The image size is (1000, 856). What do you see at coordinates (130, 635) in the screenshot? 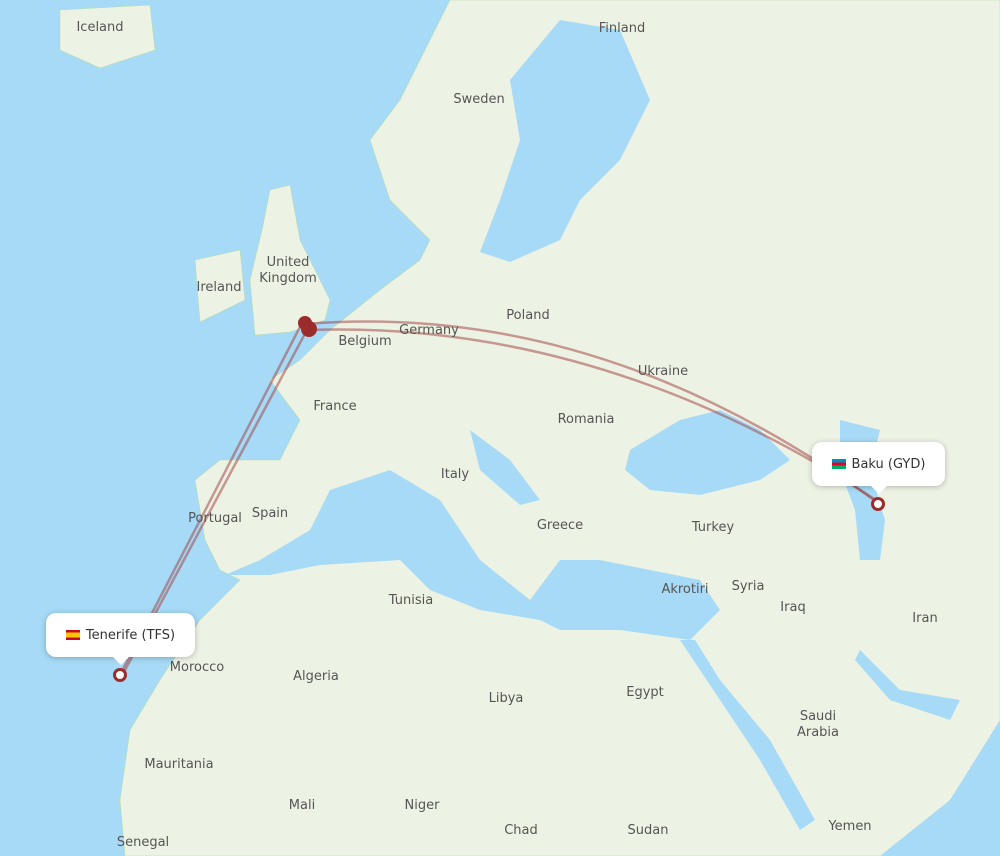
I see `origin-airport-label: Tenerife (TFS)` at bounding box center [130, 635].